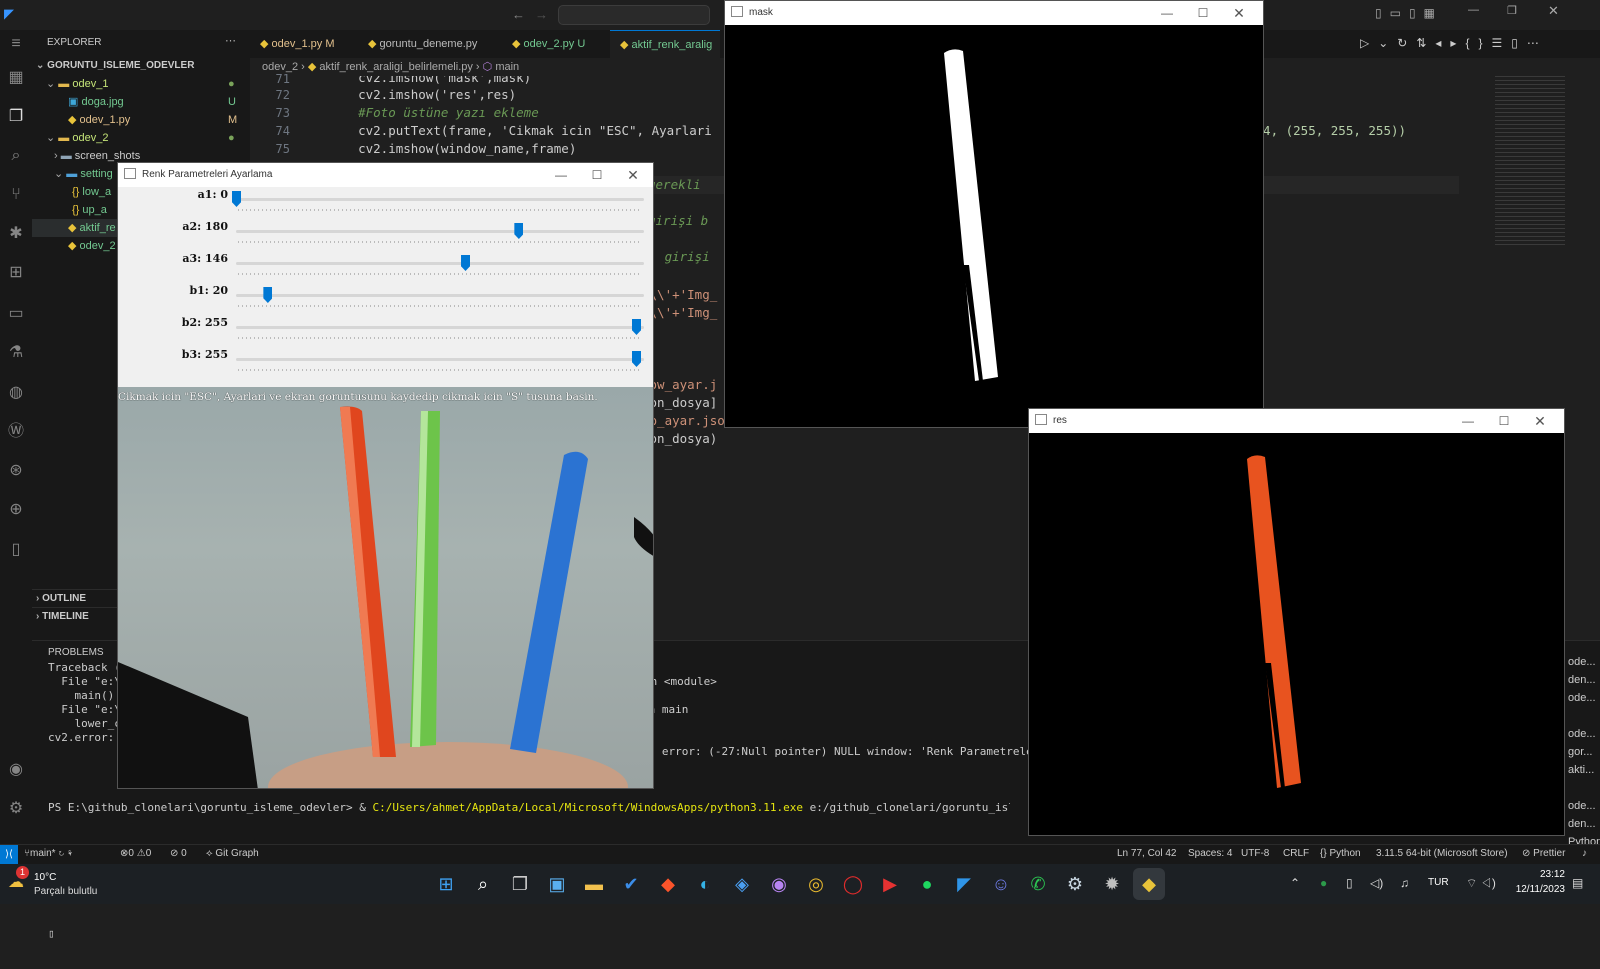  I want to click on eol: CRLF, so click(1296, 853).